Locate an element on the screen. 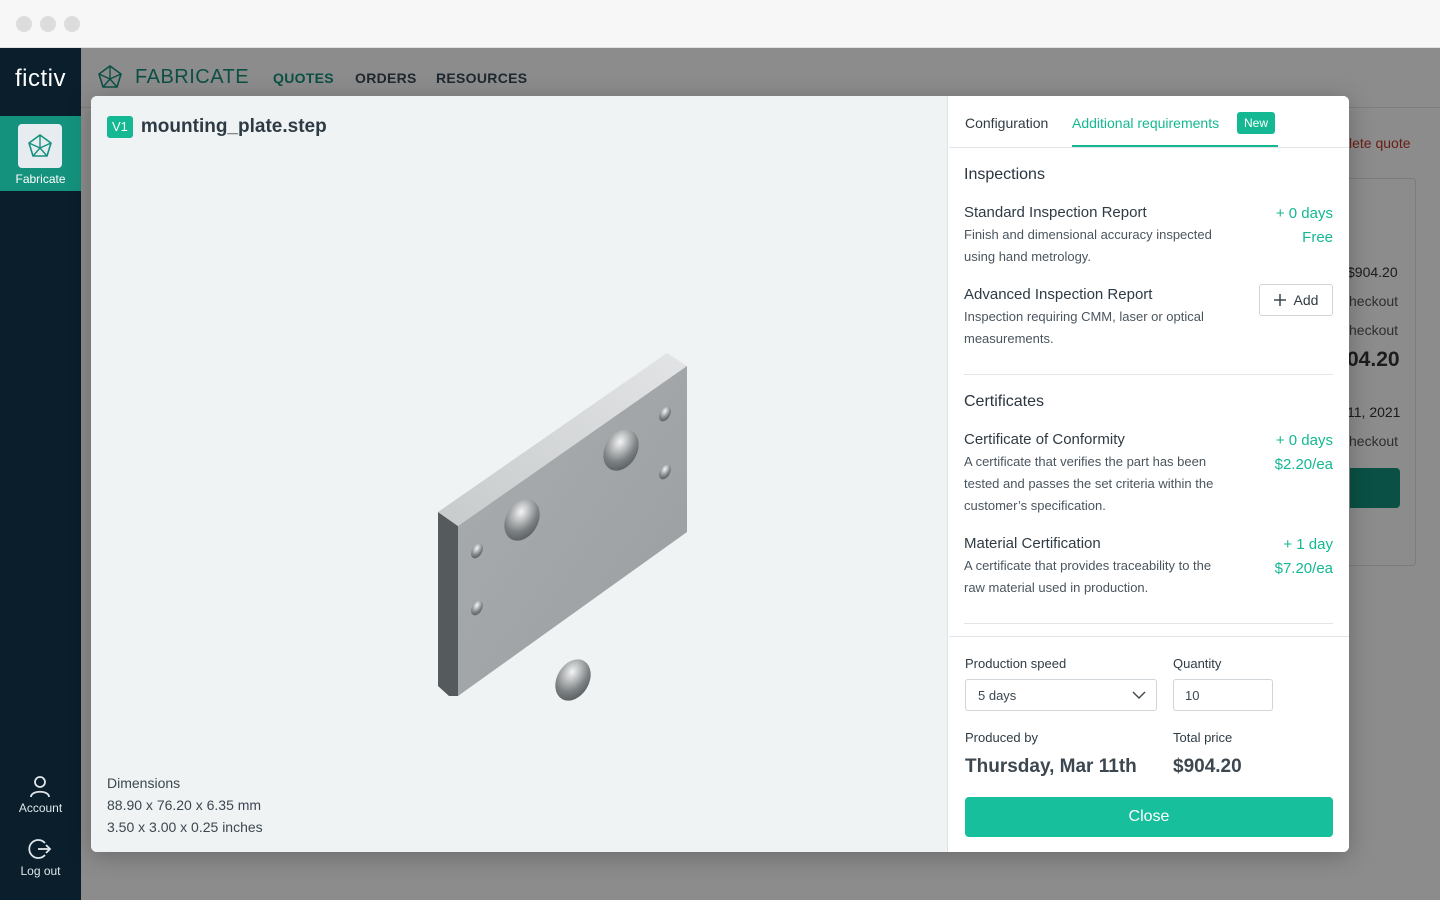  material-cert-price: $7.20/ea is located at coordinates (1303, 568).